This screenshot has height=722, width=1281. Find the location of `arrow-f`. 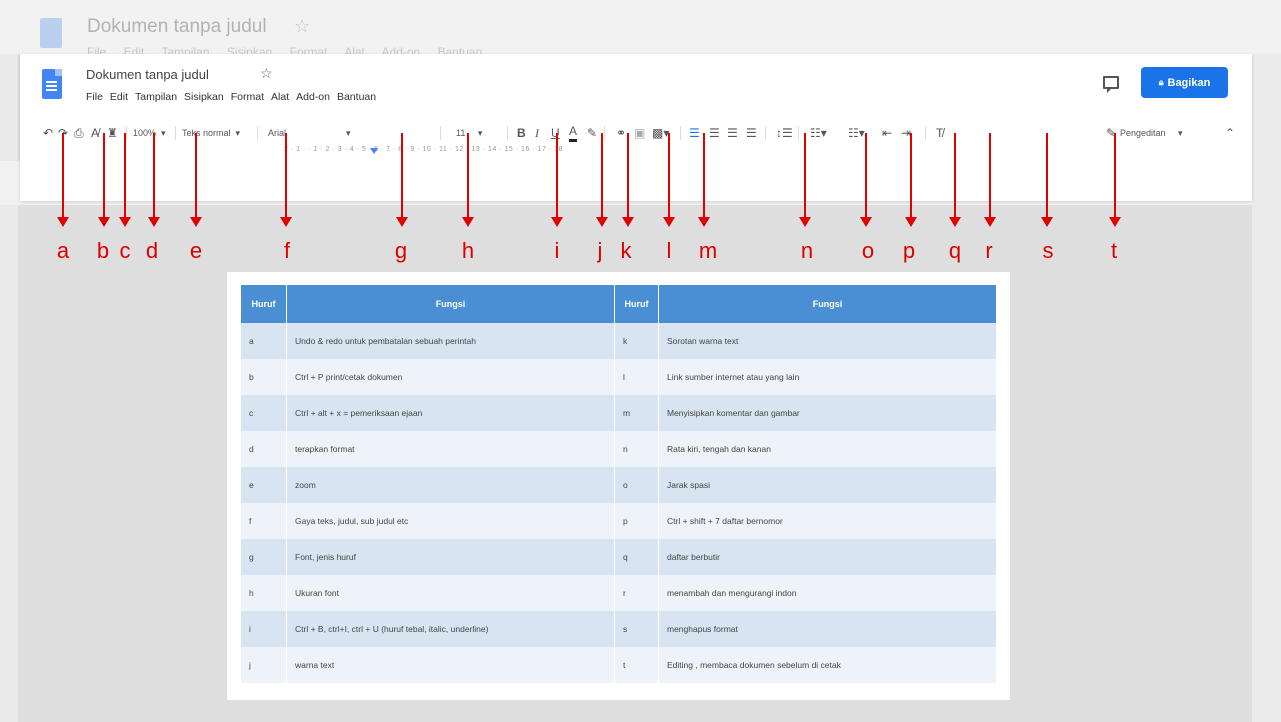

arrow-f is located at coordinates (286, 180).